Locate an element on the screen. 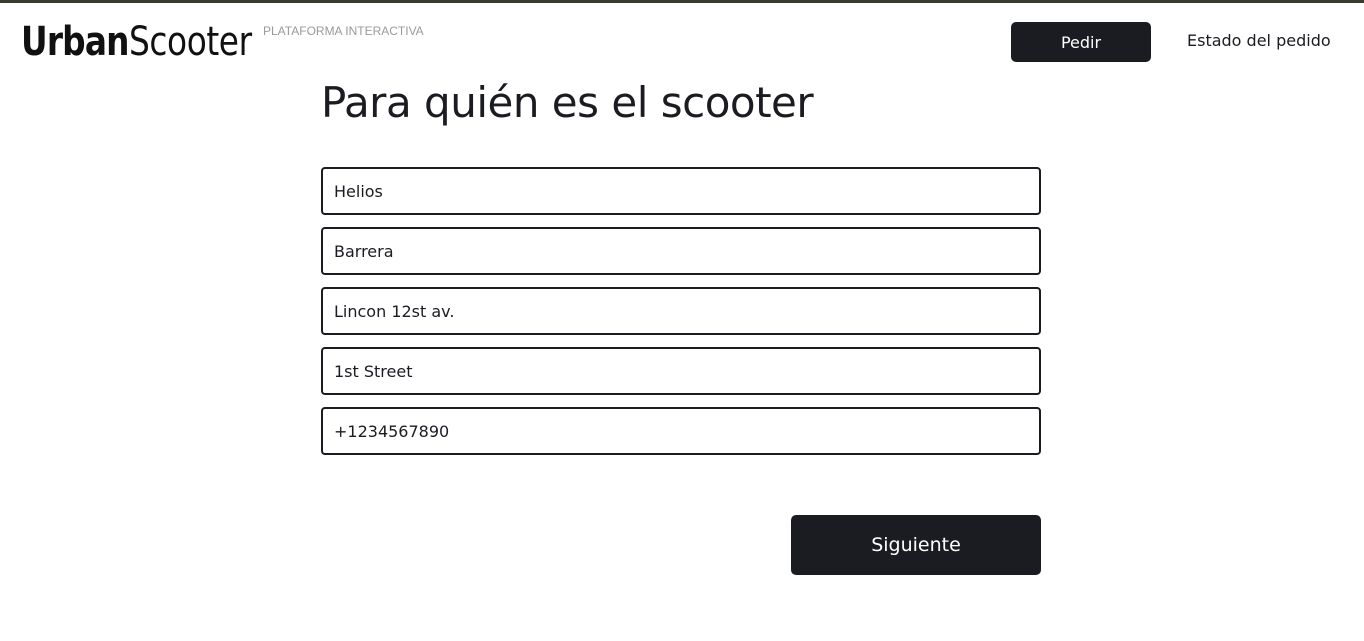 The image size is (1364, 641). metro-station-field is located at coordinates (681, 371).